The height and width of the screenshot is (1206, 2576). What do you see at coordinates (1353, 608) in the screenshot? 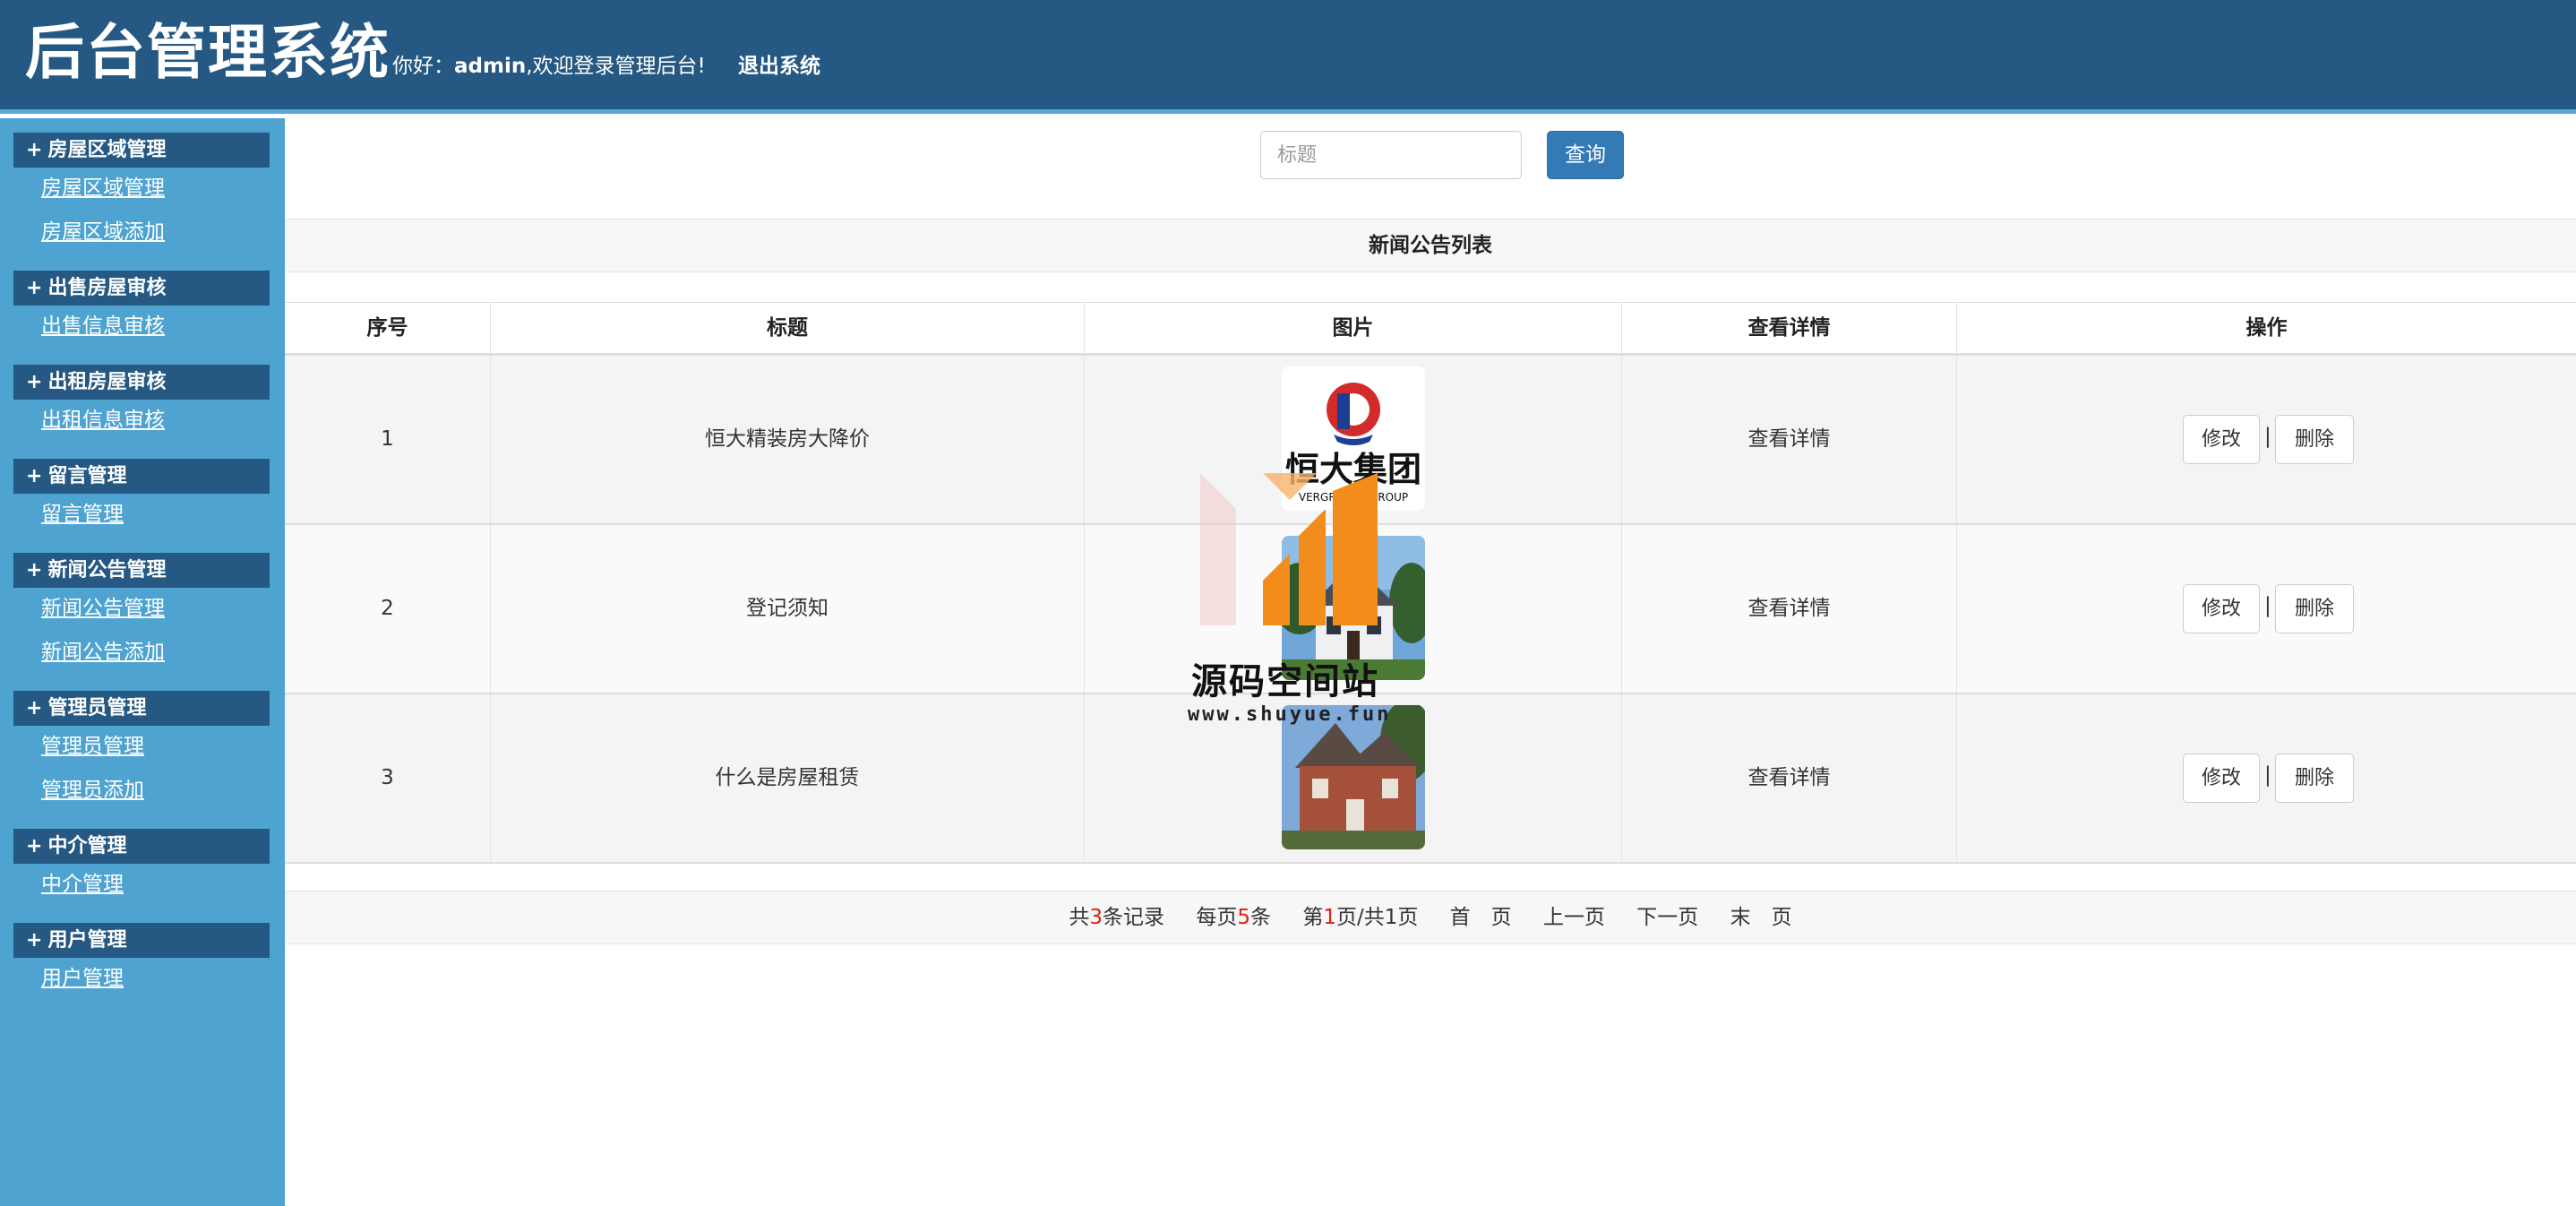
I see `white-house-photo` at bounding box center [1353, 608].